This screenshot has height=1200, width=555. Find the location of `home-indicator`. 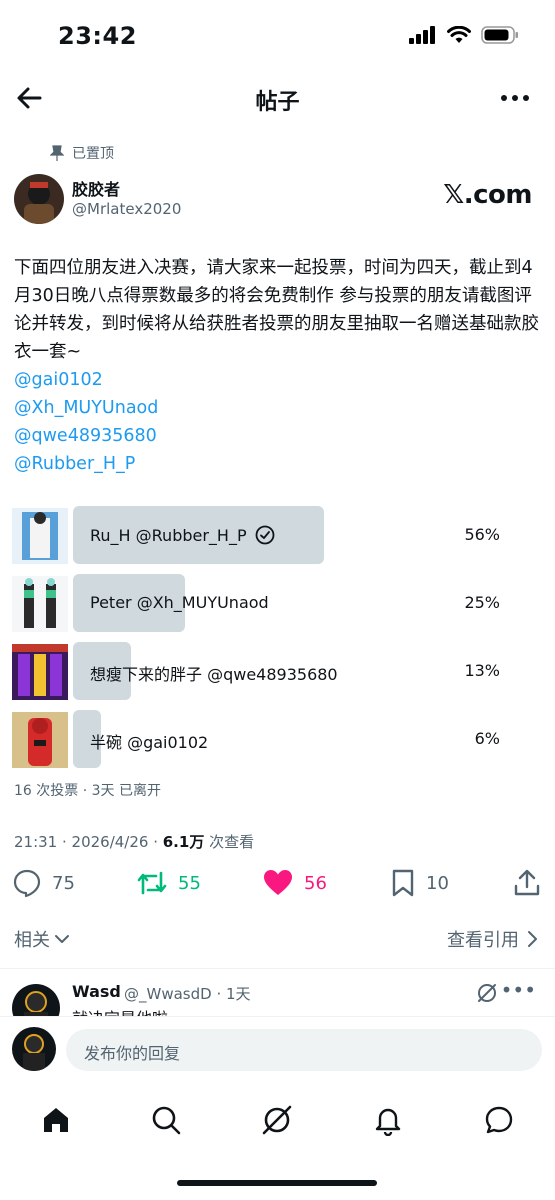

home-indicator is located at coordinates (277, 1183).